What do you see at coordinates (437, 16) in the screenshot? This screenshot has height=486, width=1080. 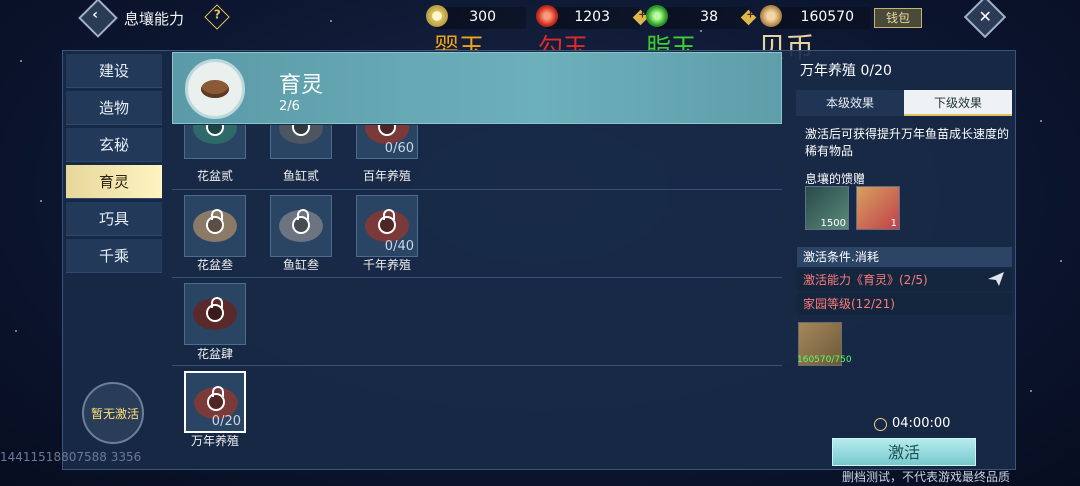 I see `jade-disc-icon` at bounding box center [437, 16].